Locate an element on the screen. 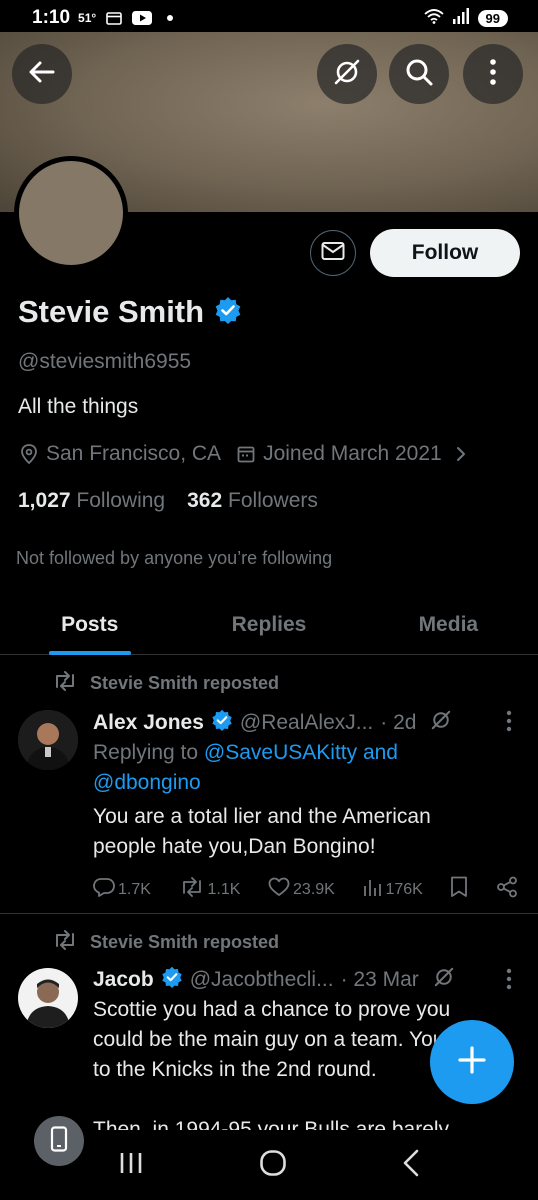 This screenshot has height=1200, width=538. post-text-line: Scottie you had a chance to prove you is located at coordinates (272, 1009).